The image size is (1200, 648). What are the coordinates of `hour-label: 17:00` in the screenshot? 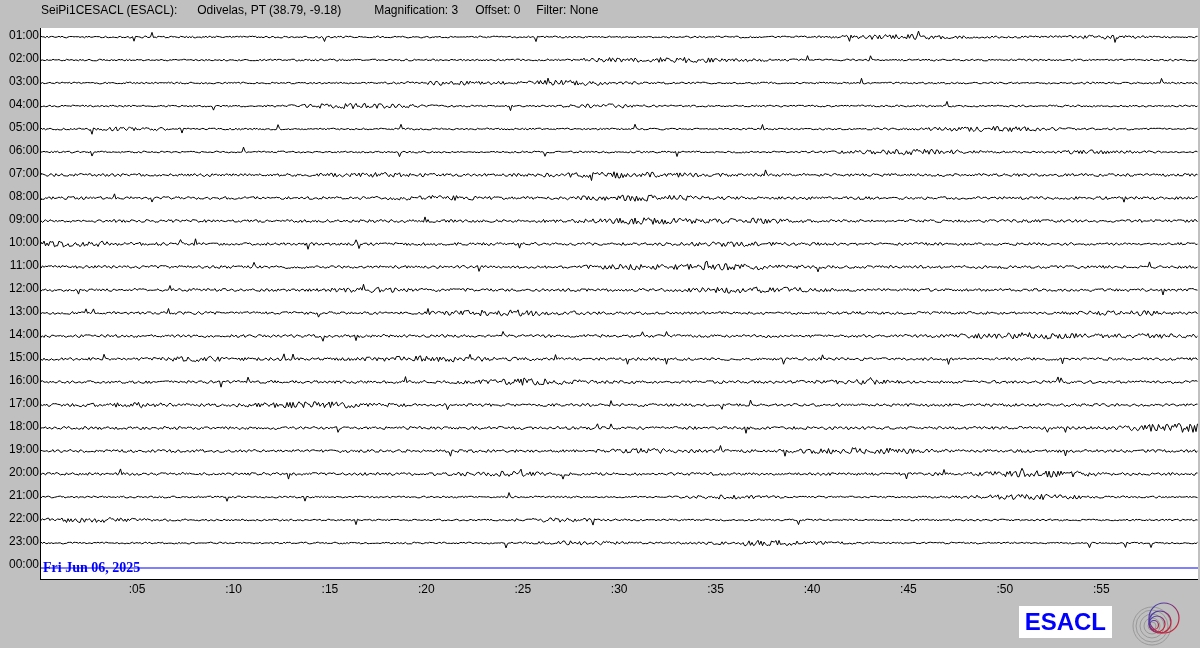 It's located at (24, 403).